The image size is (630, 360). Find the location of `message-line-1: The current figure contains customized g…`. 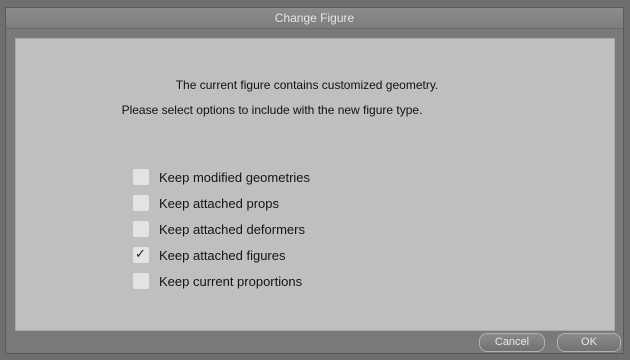

message-line-1: The current figure contains customized g… is located at coordinates (307, 85).